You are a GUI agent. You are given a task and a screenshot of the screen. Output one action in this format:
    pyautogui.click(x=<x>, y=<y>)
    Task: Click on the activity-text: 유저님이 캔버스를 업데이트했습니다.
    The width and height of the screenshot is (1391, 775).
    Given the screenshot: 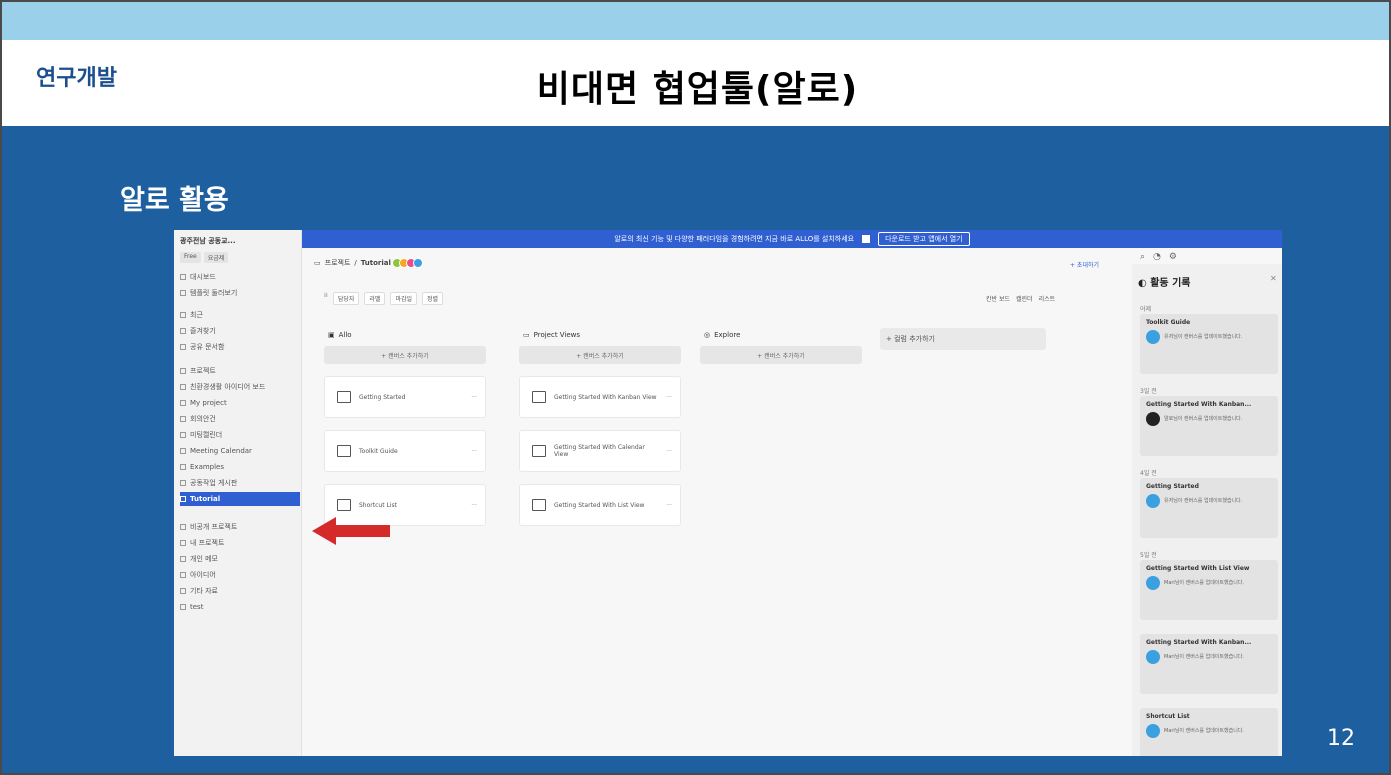 What is the action you would take?
    pyautogui.click(x=1203, y=500)
    